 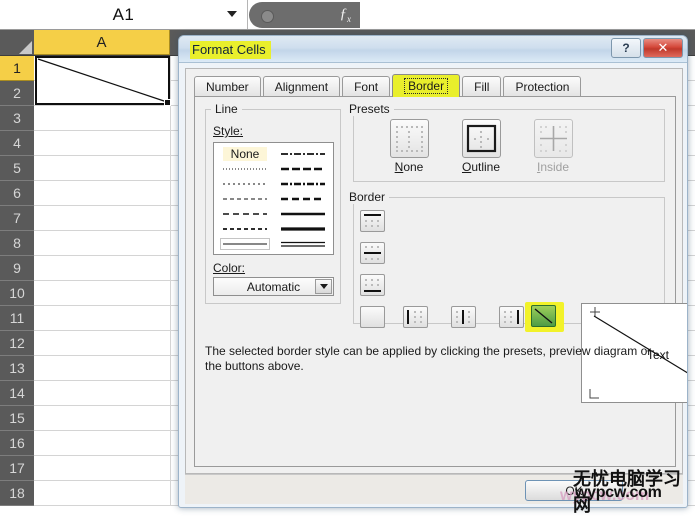 I want to click on right-border-button, so click(x=511, y=317).